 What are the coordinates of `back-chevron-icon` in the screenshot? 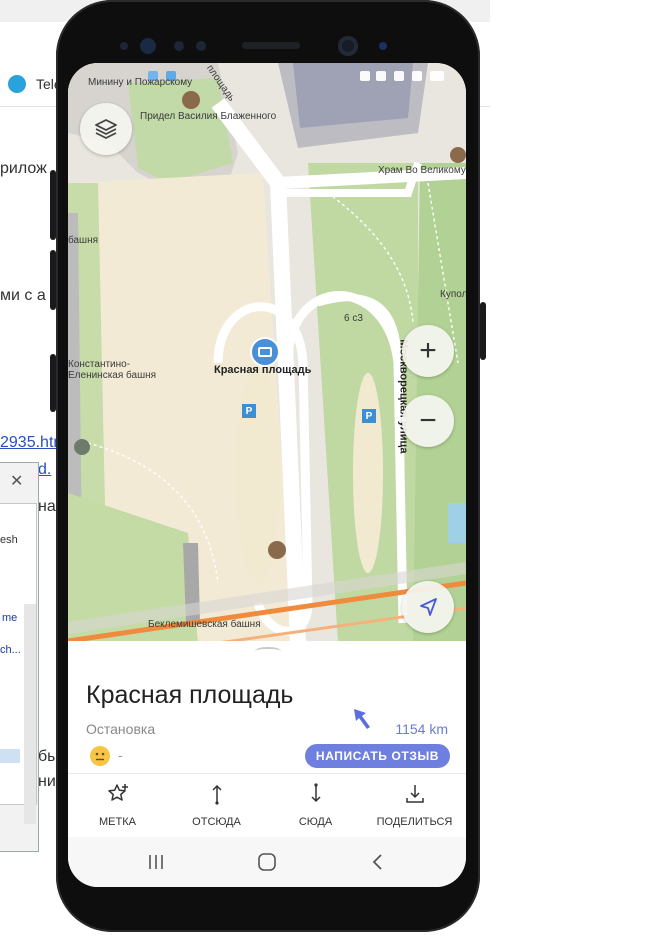 It's located at (377, 862).